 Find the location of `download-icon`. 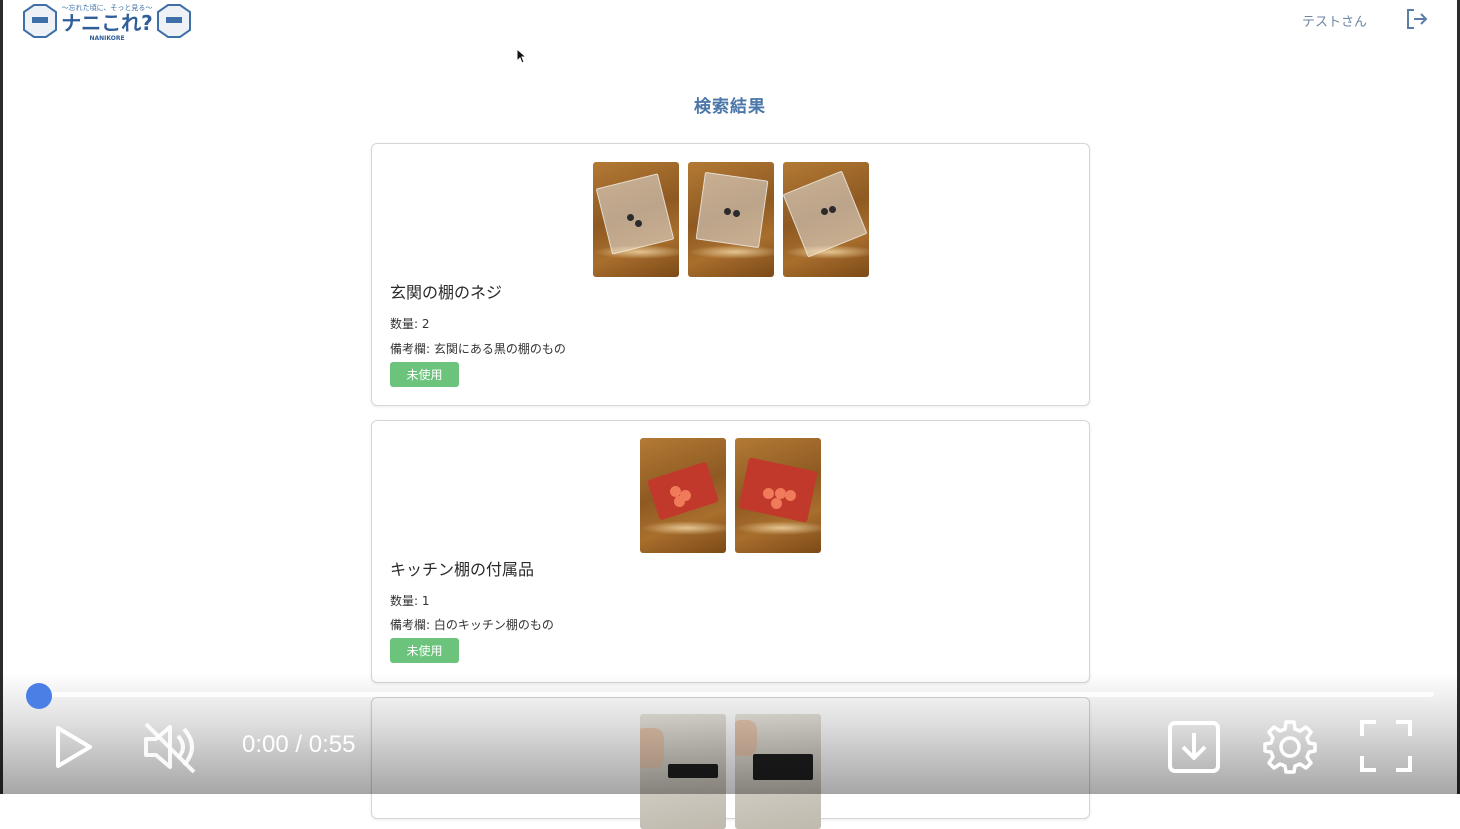

download-icon is located at coordinates (1194, 747).